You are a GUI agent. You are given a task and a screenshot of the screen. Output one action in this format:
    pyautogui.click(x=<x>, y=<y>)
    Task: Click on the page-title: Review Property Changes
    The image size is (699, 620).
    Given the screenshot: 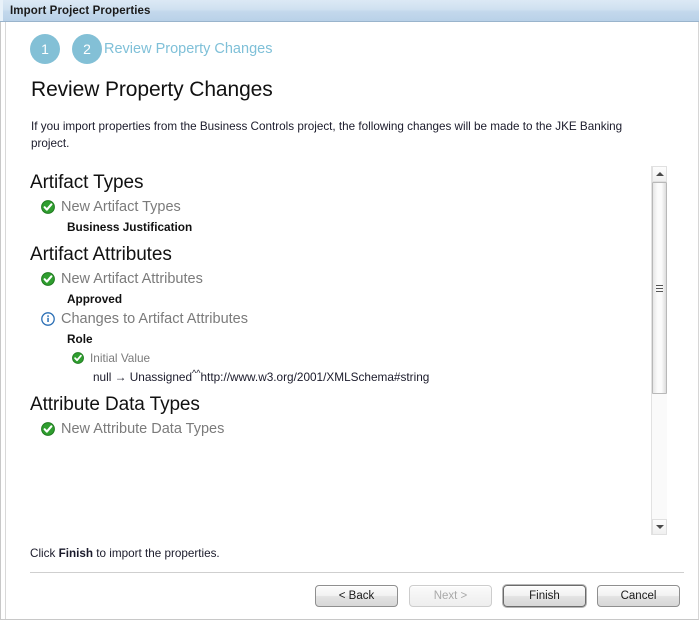 What is the action you would take?
    pyautogui.click(x=152, y=89)
    